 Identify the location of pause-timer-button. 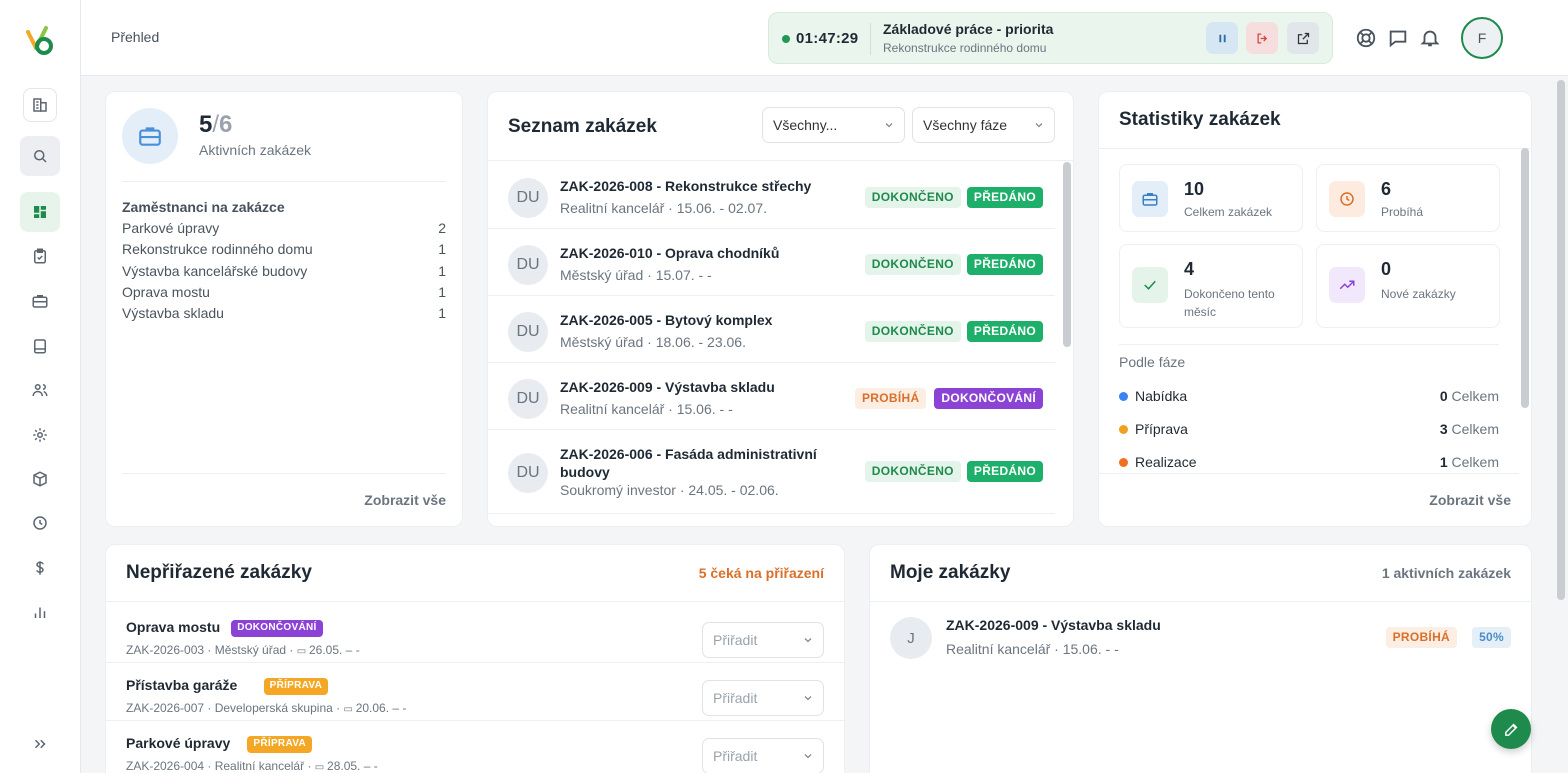
(1222, 38).